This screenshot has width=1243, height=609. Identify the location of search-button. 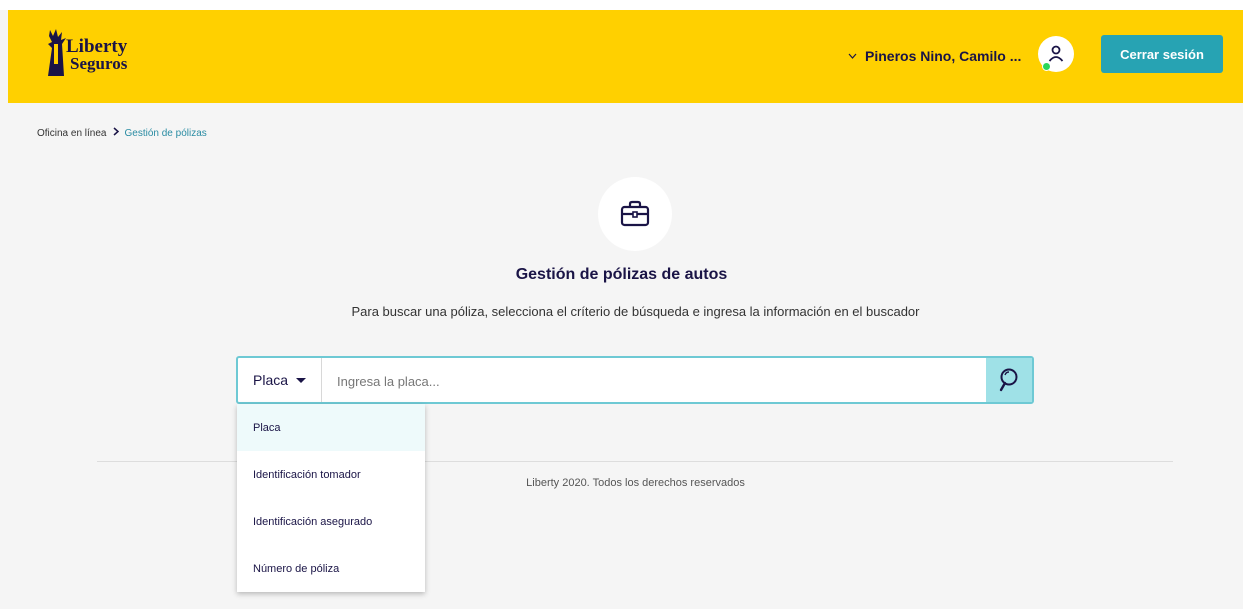
(1009, 380).